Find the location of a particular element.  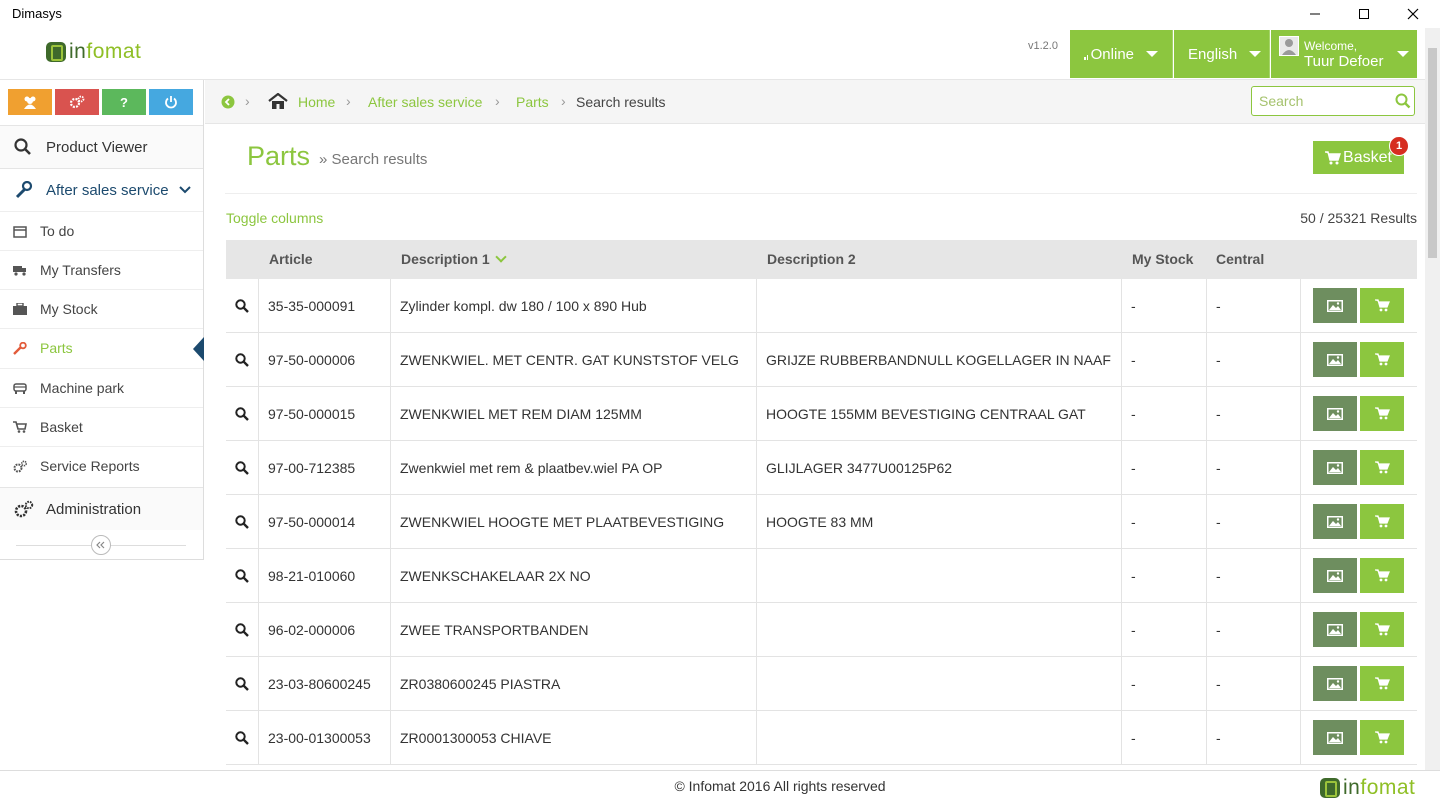

logout-button is located at coordinates (171, 102).